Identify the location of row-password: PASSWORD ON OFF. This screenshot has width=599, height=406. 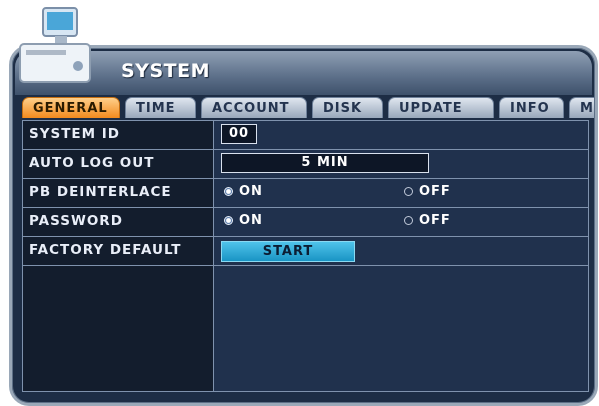
(305, 222).